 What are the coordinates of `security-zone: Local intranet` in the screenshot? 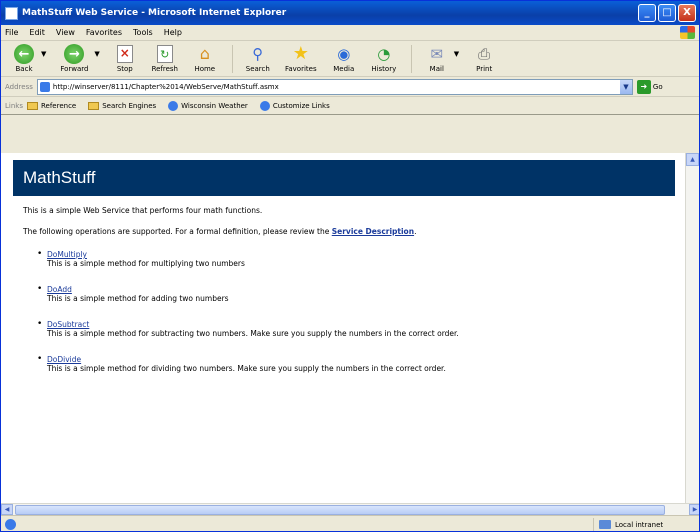 It's located at (646, 524).